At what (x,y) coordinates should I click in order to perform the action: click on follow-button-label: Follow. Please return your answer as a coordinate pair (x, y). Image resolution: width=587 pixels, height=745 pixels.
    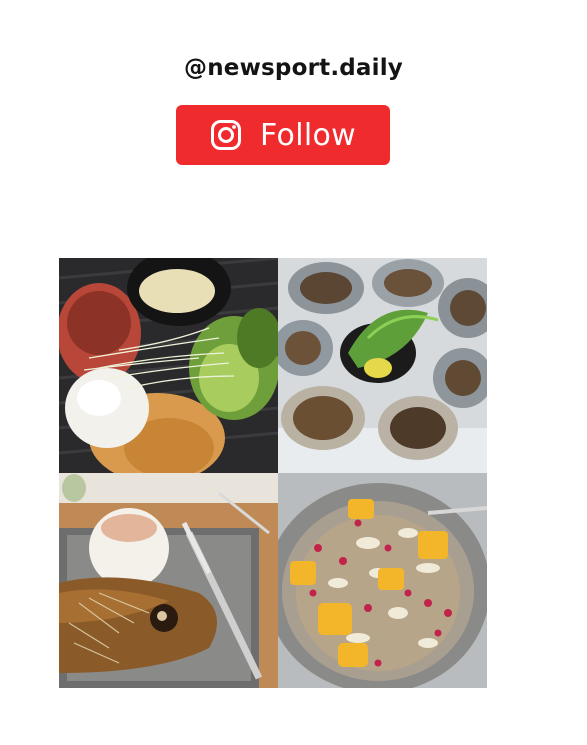
    Looking at the image, I should click on (308, 135).